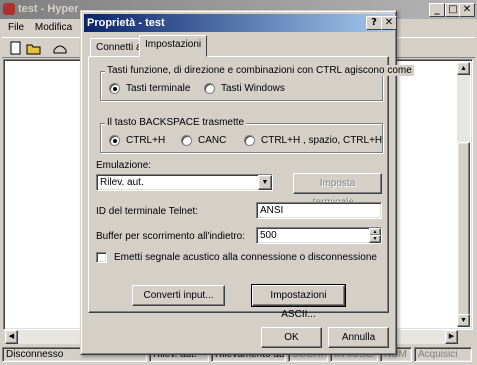 The image size is (477, 365). I want to click on stepper-down-icon: ▼, so click(375, 239).